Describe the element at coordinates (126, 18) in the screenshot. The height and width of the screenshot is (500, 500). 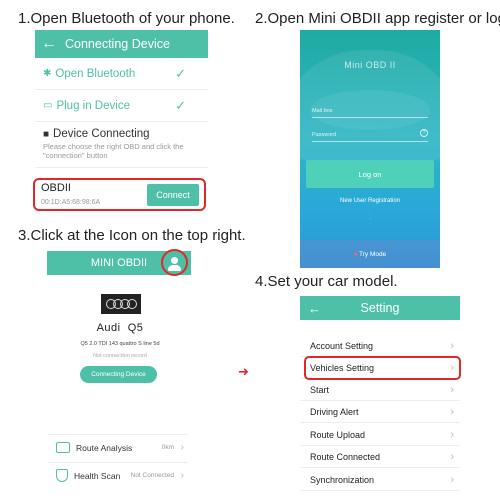
I see `step-1-title: 1.Open Bluetooth of your phone.` at that location.